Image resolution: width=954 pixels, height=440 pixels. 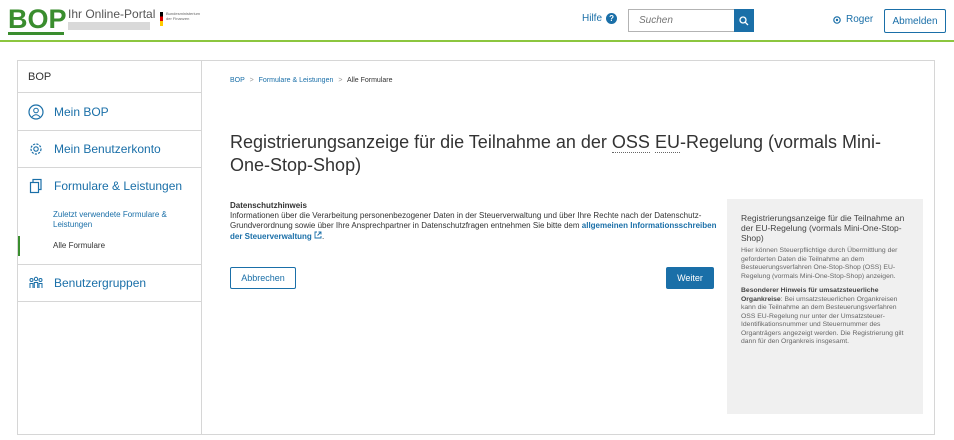 I want to click on ministry-logo: Bundesministerium der Finanzen, so click(x=180, y=19).